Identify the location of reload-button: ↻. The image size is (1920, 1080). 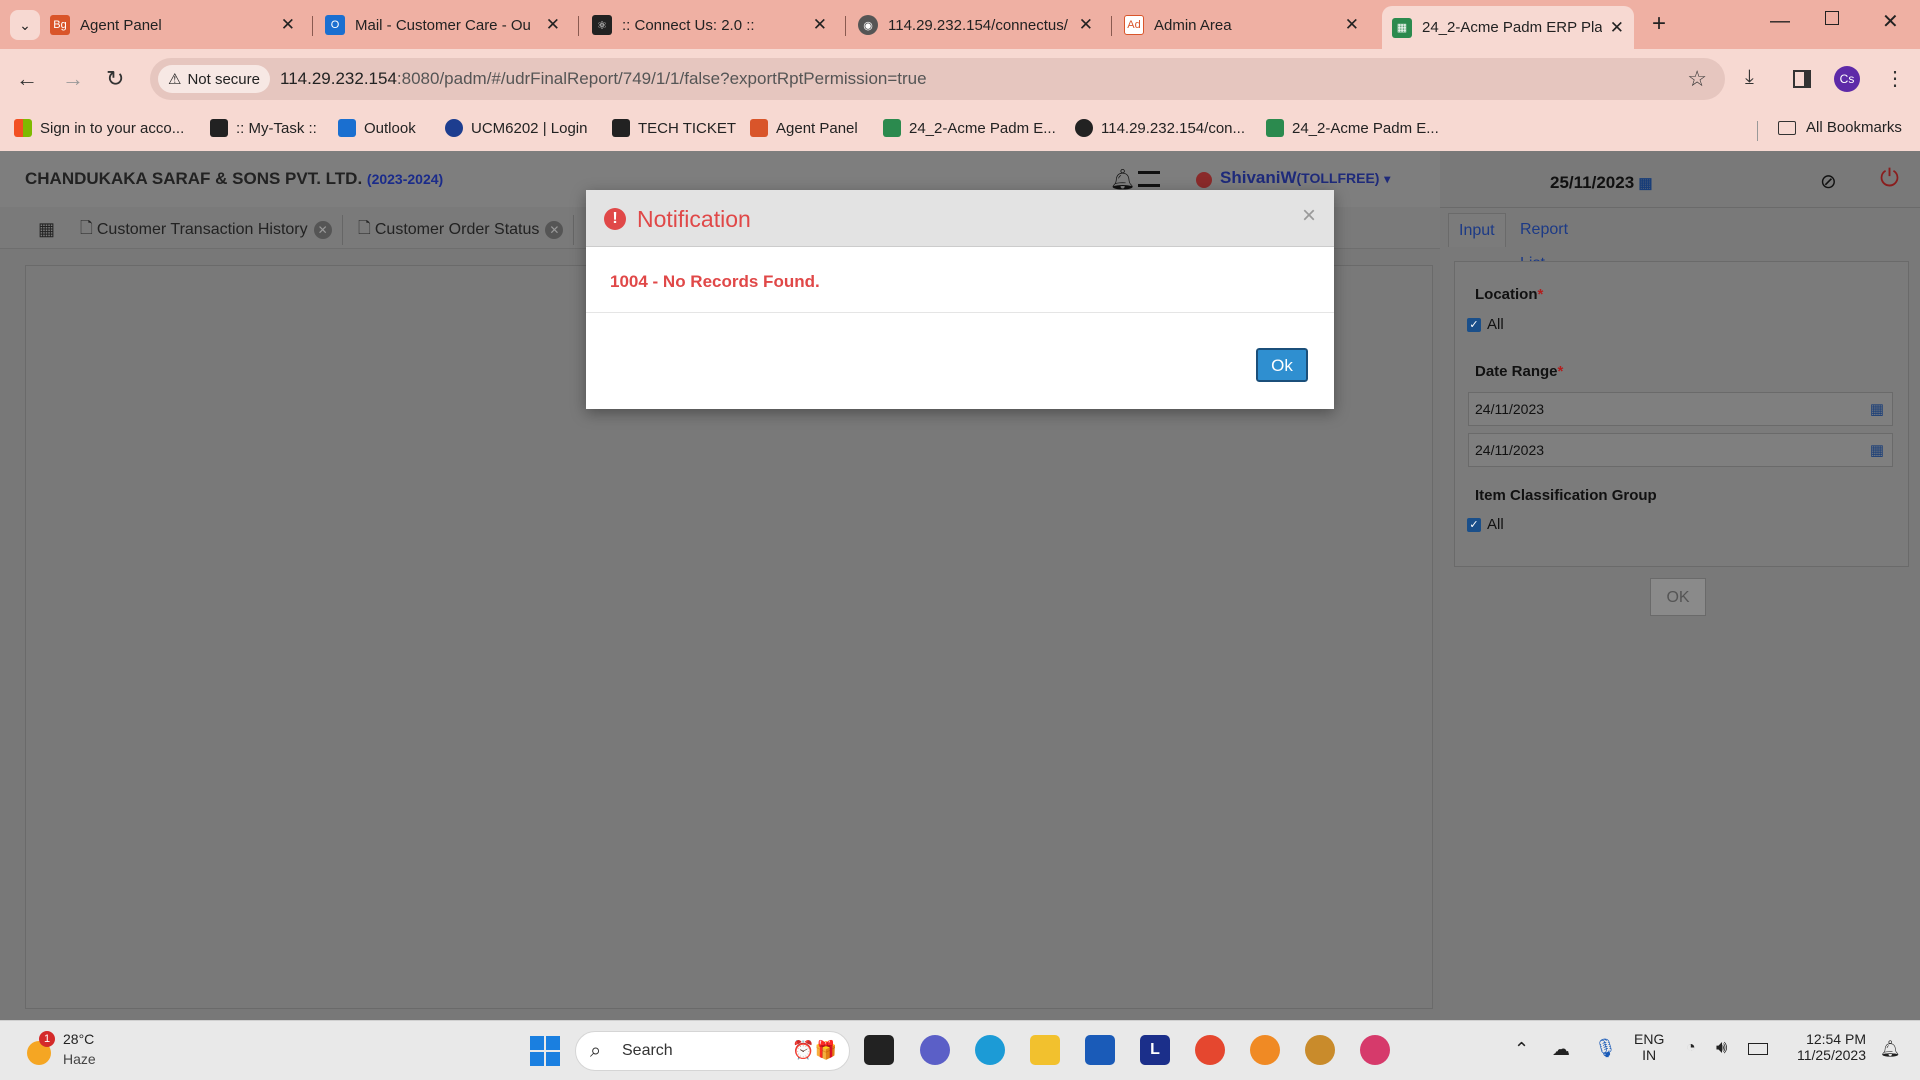
(115, 79).